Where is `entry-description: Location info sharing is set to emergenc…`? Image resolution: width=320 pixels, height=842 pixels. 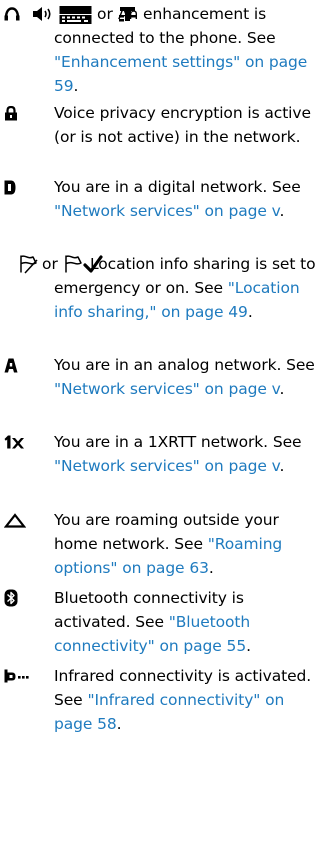 entry-description: Location info sharing is set to emergenc… is located at coordinates (185, 288).